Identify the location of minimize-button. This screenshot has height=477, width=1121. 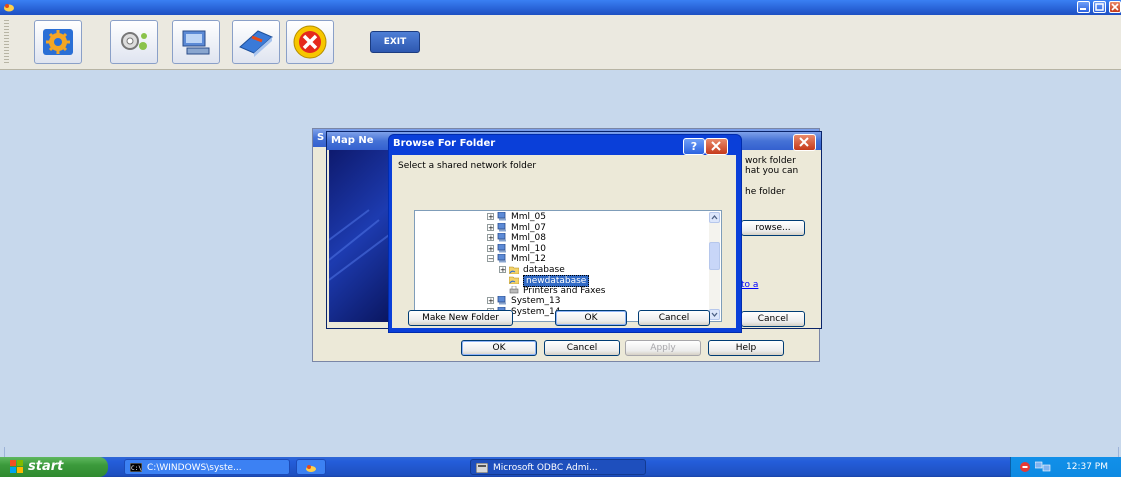
(1083, 7).